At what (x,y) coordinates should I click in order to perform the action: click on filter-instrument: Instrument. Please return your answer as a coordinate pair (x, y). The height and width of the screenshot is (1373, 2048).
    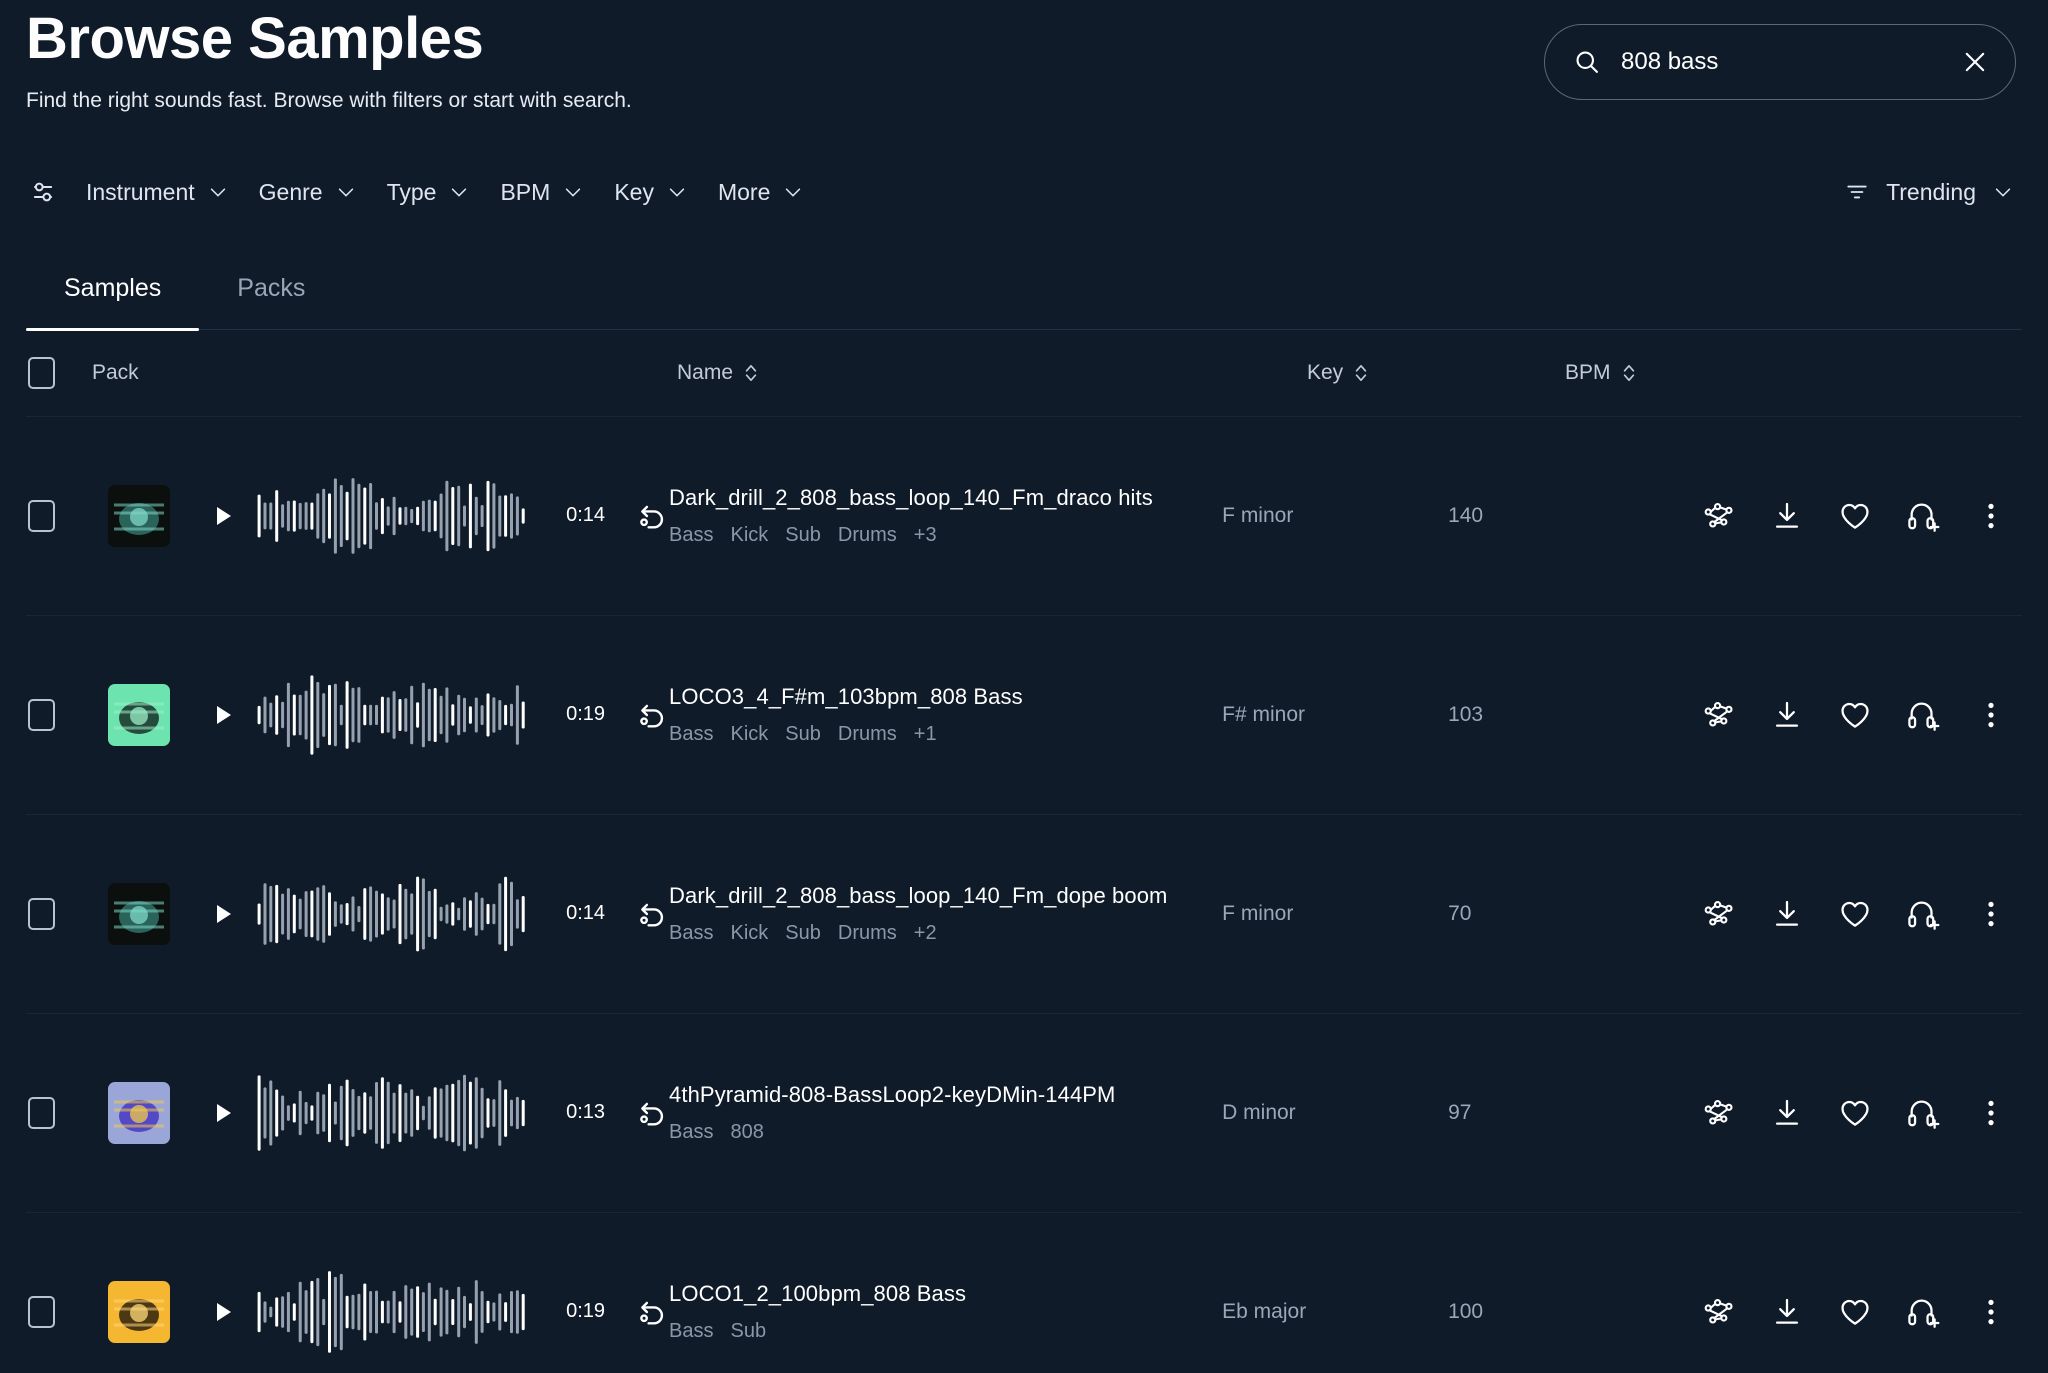
    Looking at the image, I should click on (165, 192).